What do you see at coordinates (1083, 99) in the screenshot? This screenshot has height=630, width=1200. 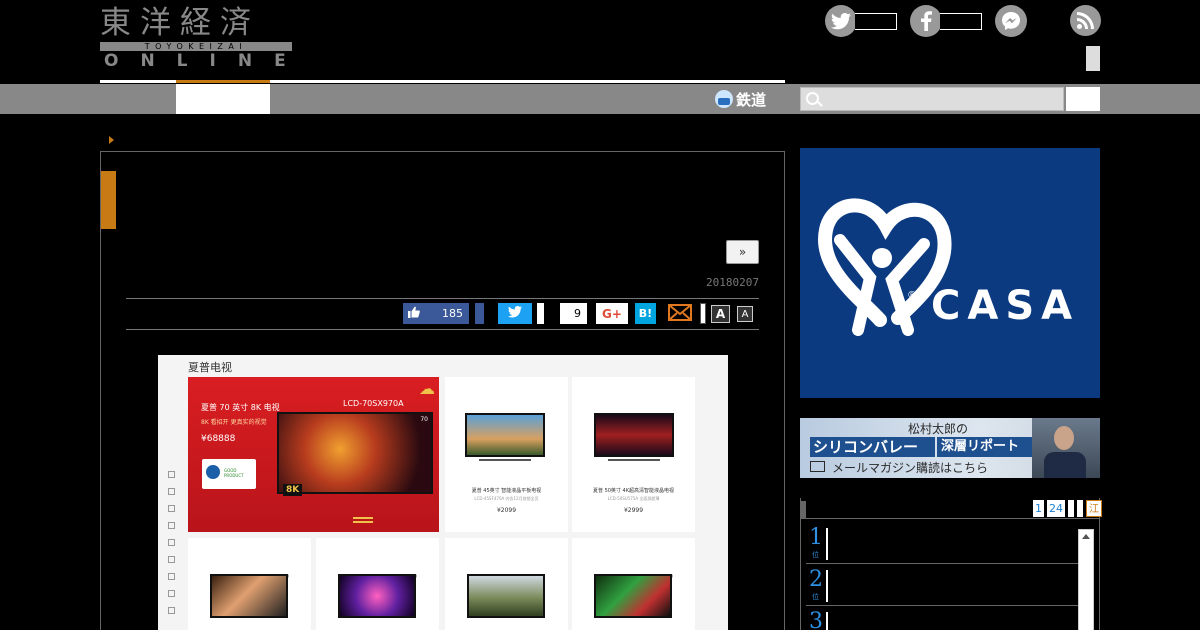 I see `search-button` at bounding box center [1083, 99].